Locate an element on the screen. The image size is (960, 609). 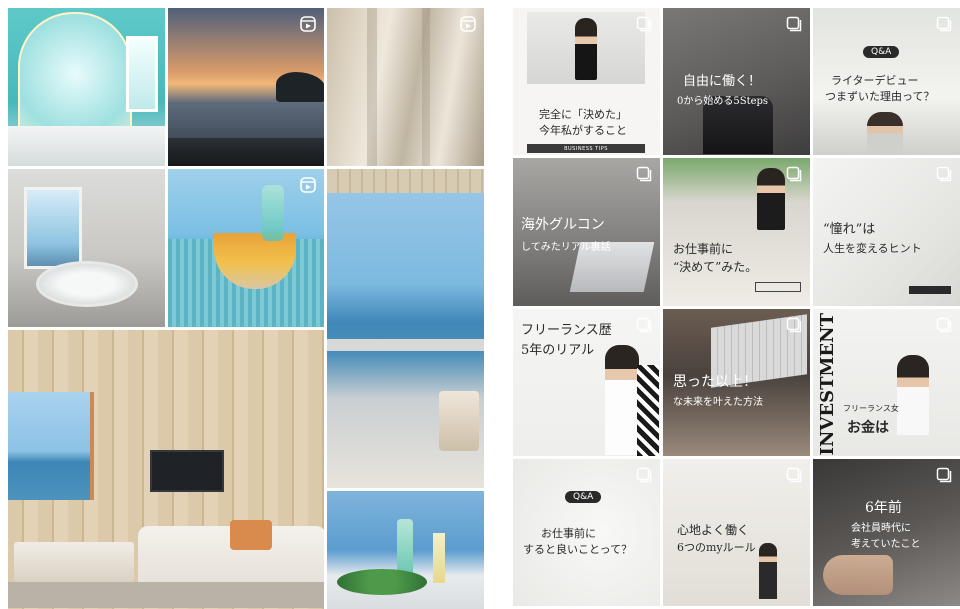
post-sunset-sea-rocks is located at coordinates (246, 87).